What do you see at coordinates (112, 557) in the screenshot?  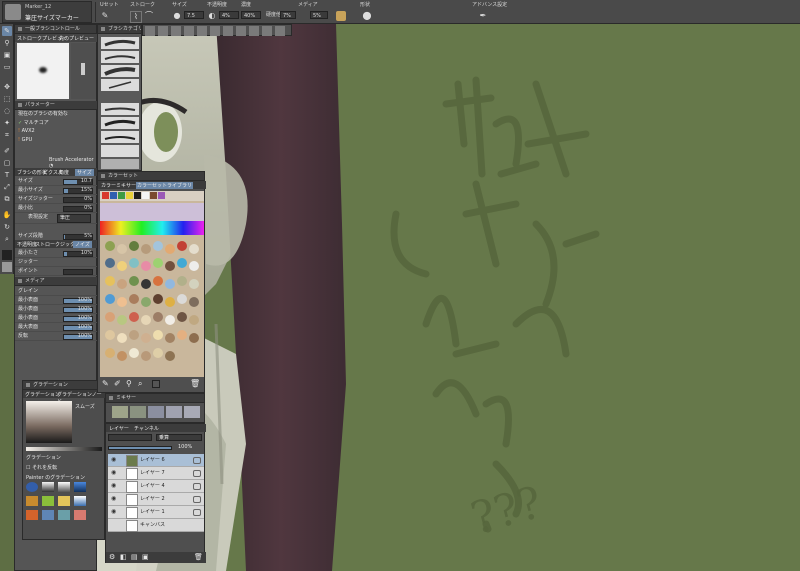 I see `layer-properties-icon: ⚙` at bounding box center [112, 557].